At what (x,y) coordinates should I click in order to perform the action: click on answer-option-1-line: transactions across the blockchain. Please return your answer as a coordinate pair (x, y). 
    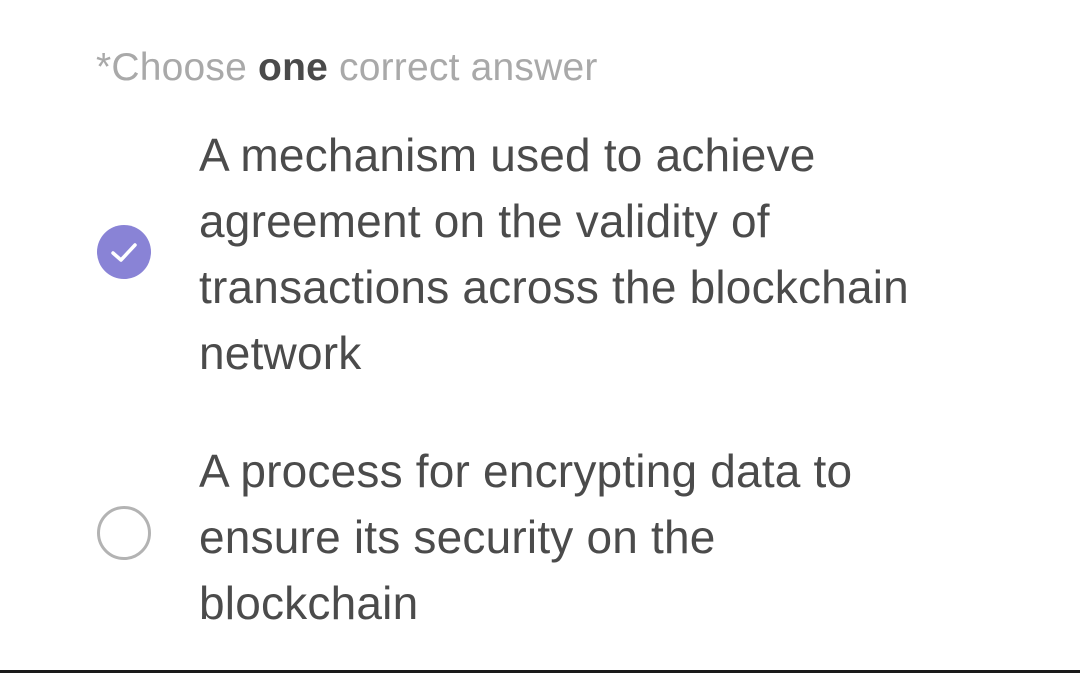
    Looking at the image, I should click on (554, 287).